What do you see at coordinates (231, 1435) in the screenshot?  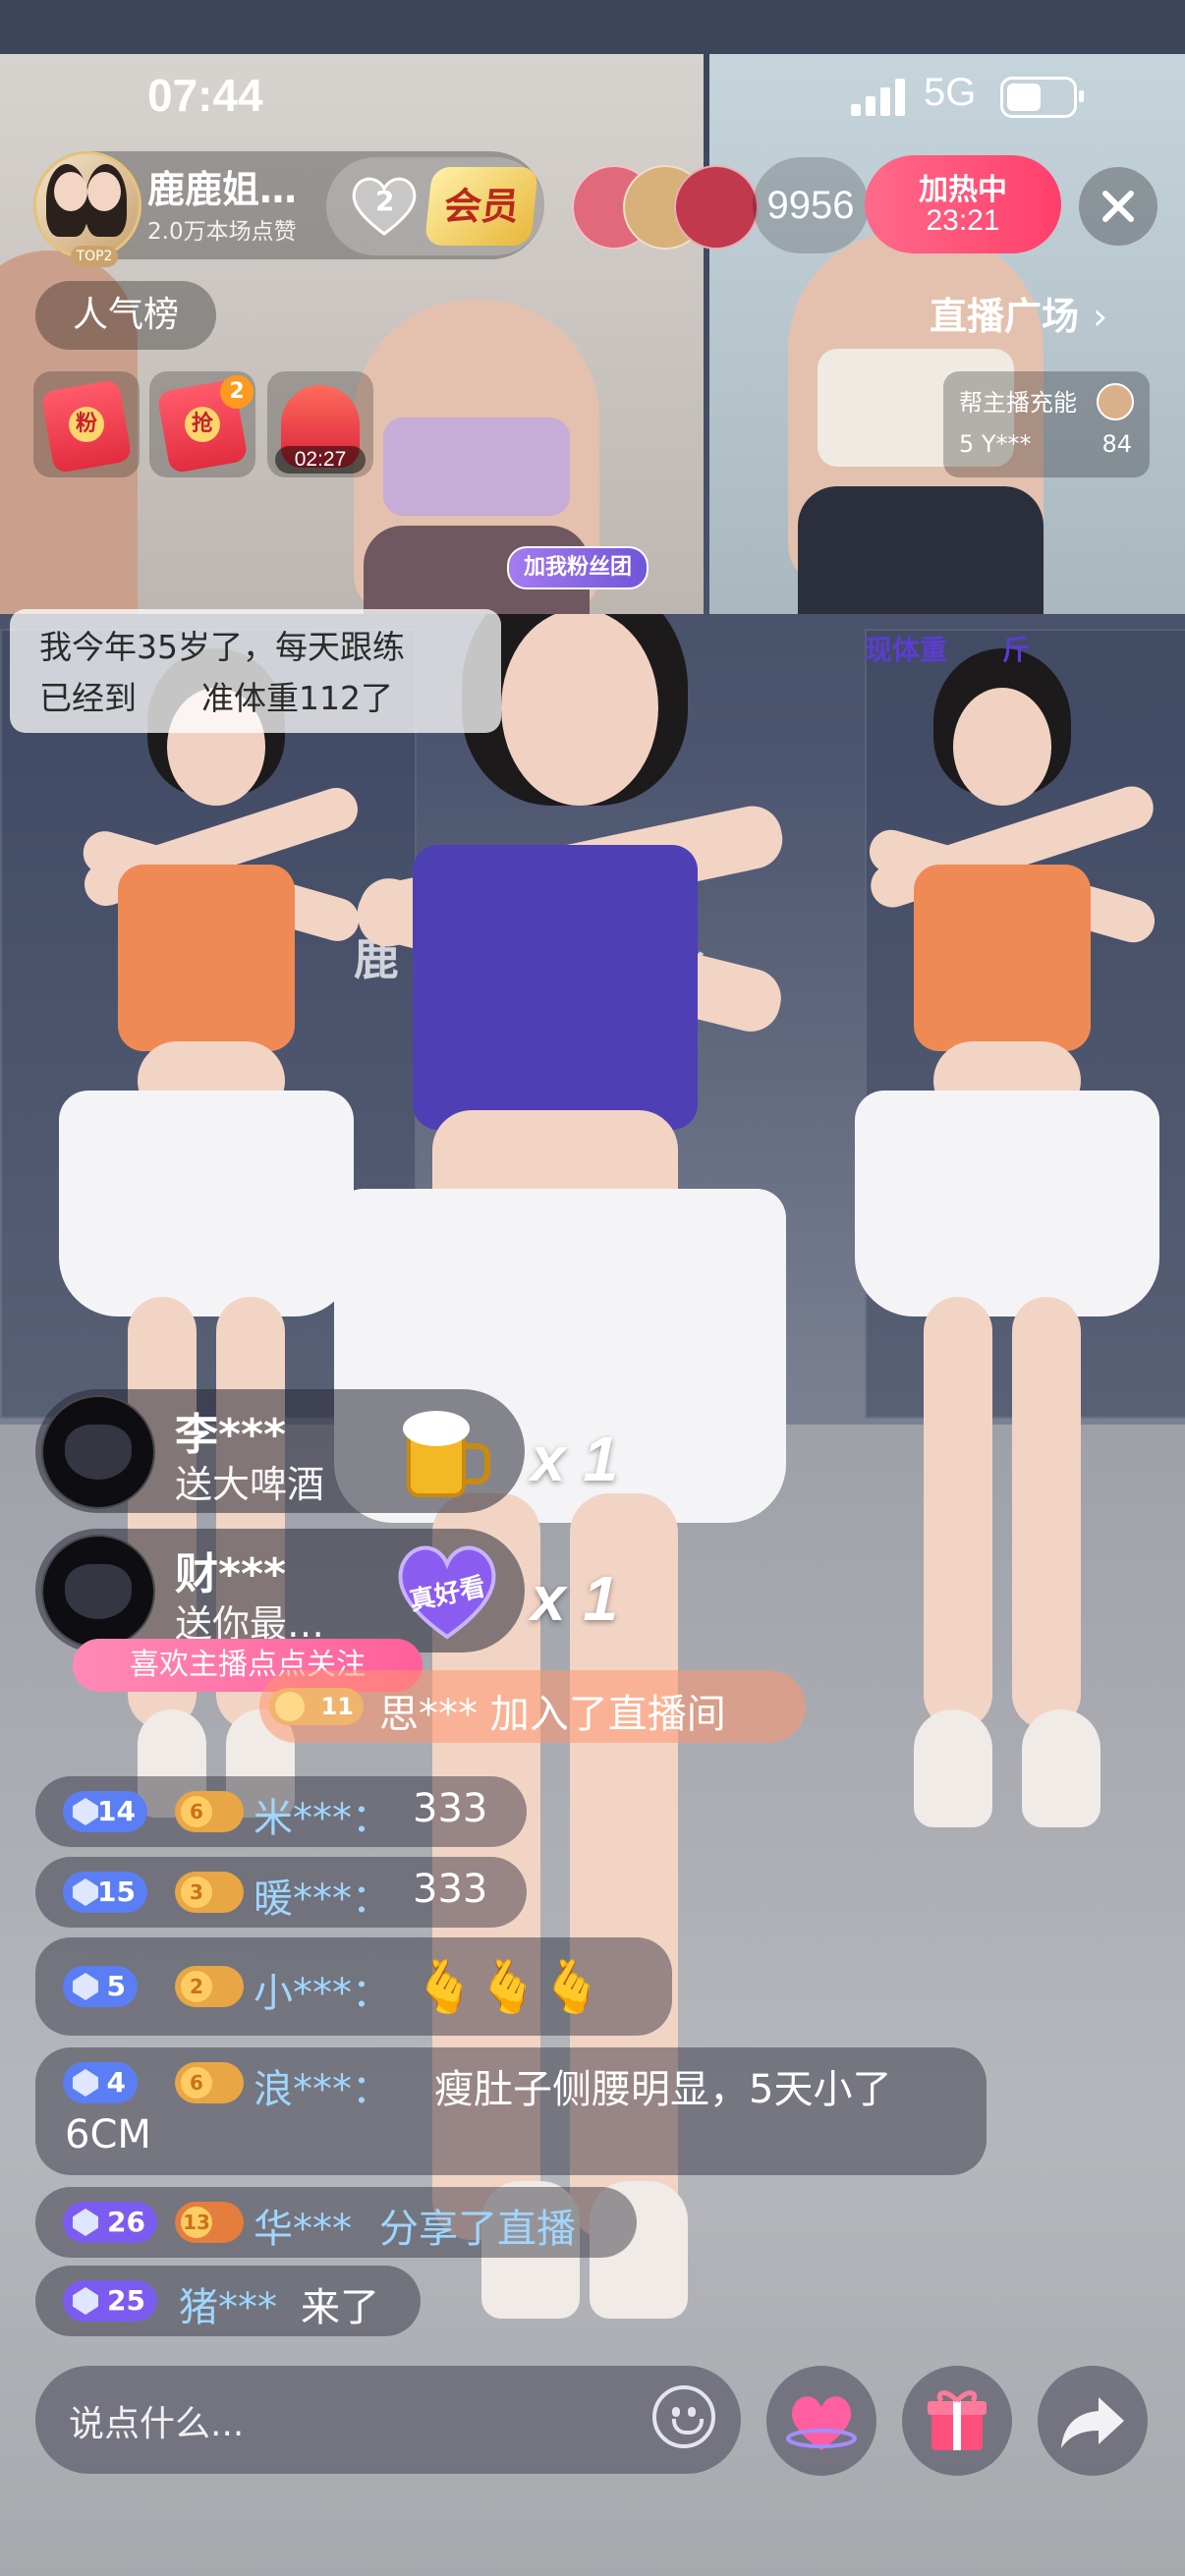 I see `gift-sender: 李***` at bounding box center [231, 1435].